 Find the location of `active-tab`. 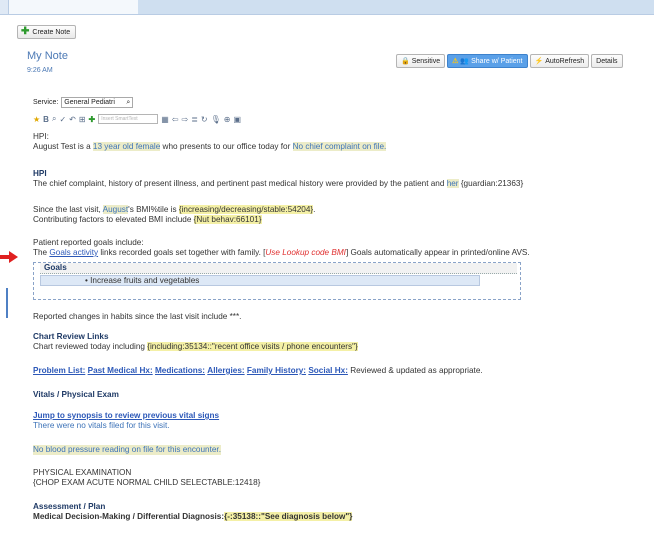

active-tab is located at coordinates (74, 7).